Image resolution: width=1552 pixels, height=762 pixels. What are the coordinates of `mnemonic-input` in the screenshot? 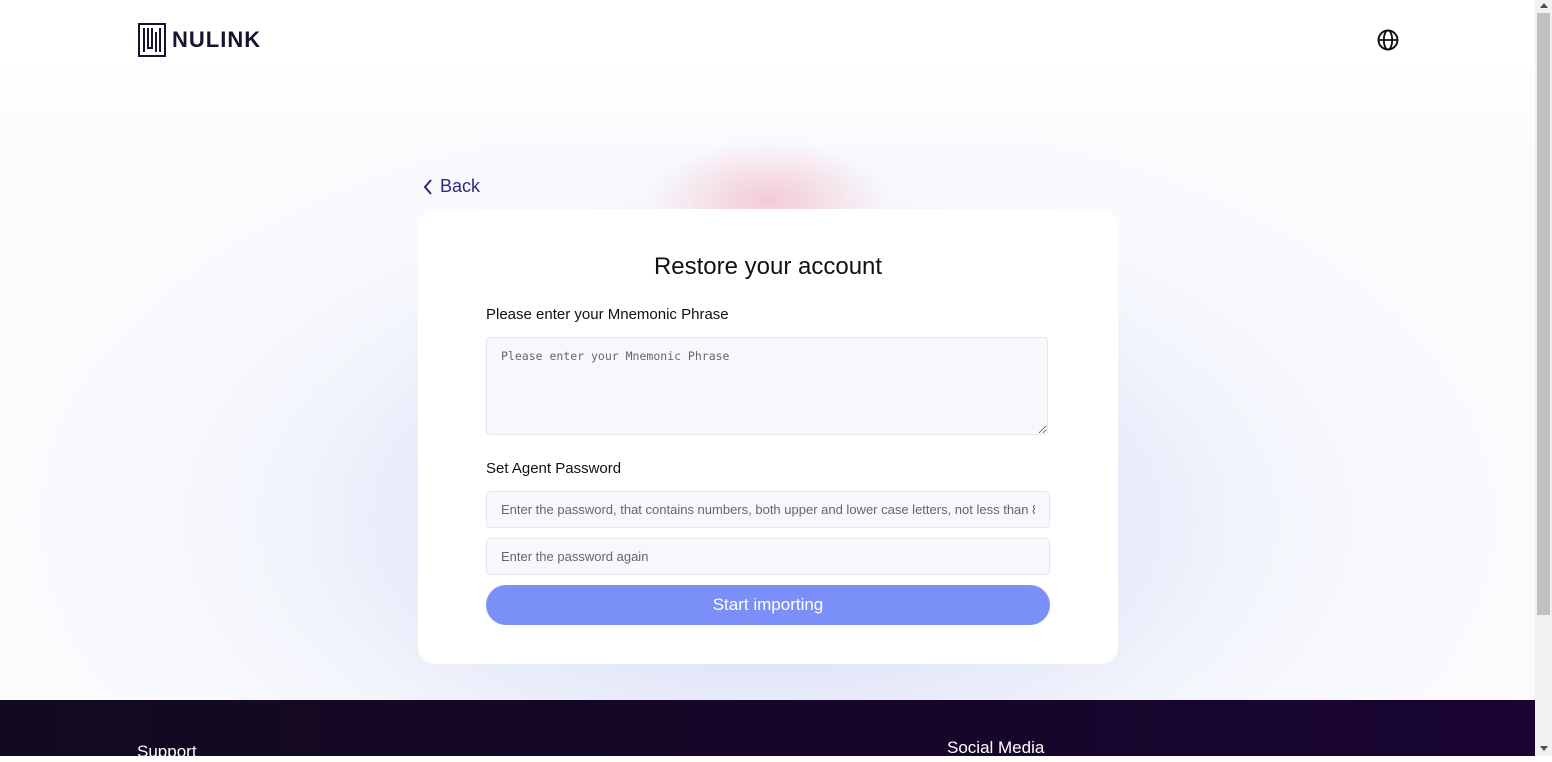 It's located at (767, 386).